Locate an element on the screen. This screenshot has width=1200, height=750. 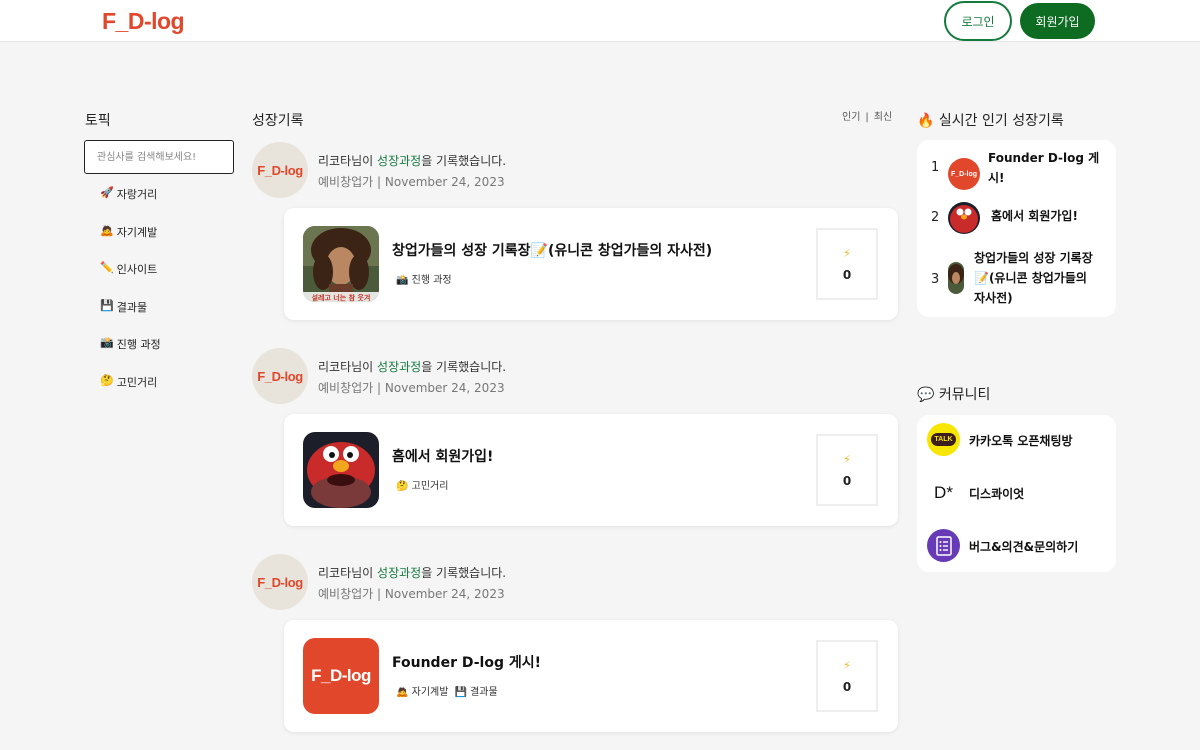
tag-badge: 🙇 자기계발 is located at coordinates (422, 692).